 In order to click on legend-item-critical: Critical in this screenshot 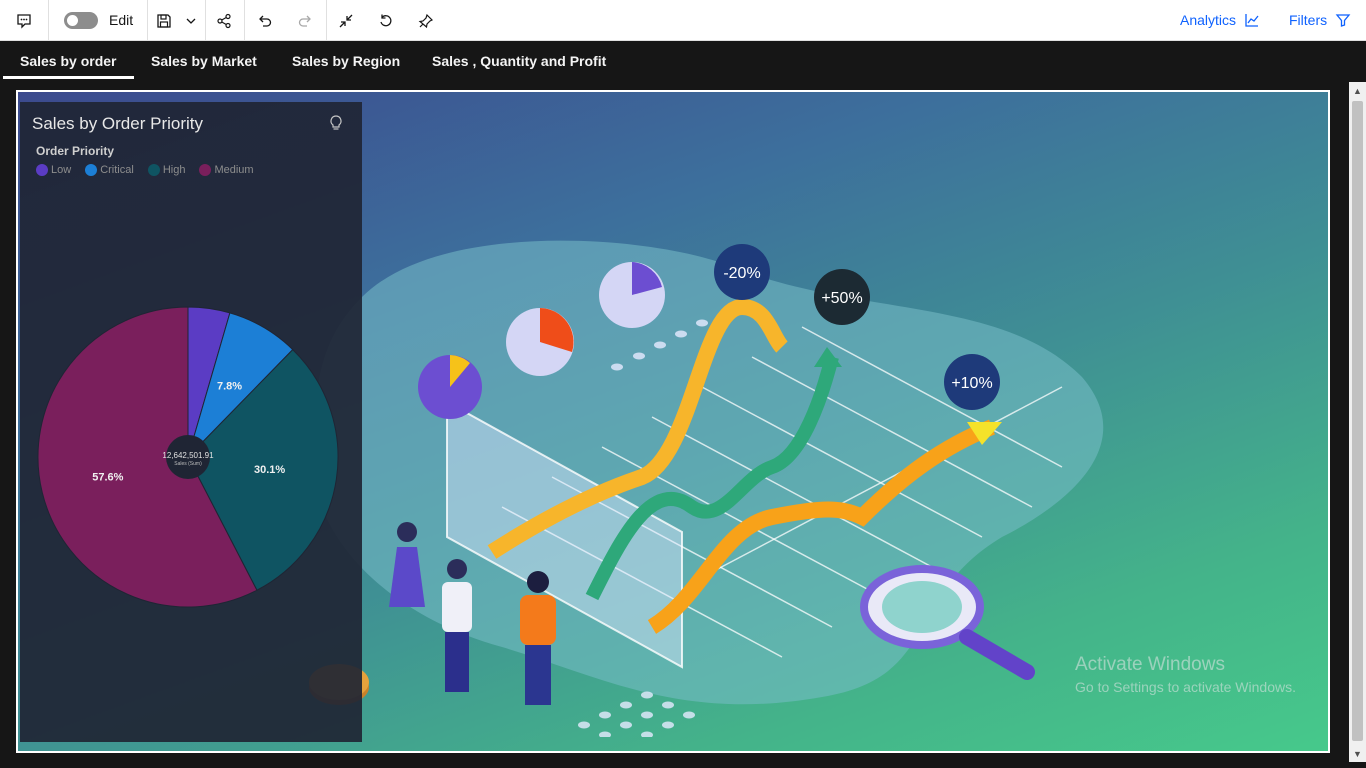, I will do `click(109, 170)`.